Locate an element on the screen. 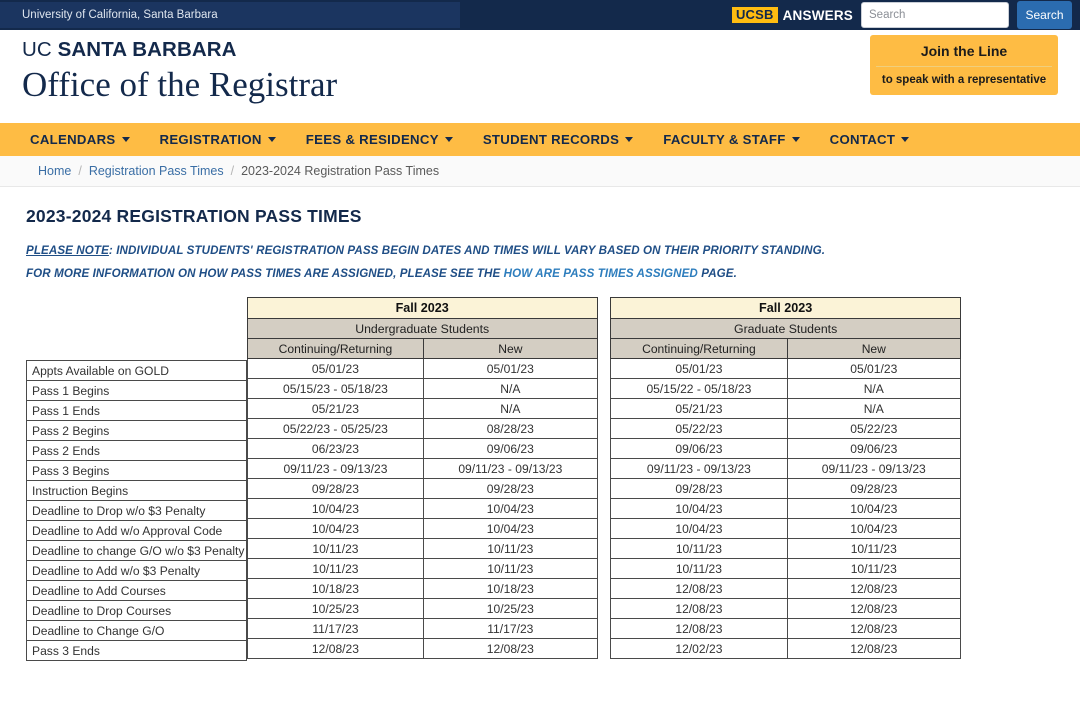  cell-ug-continuing: 10/18/23 is located at coordinates (335, 588).